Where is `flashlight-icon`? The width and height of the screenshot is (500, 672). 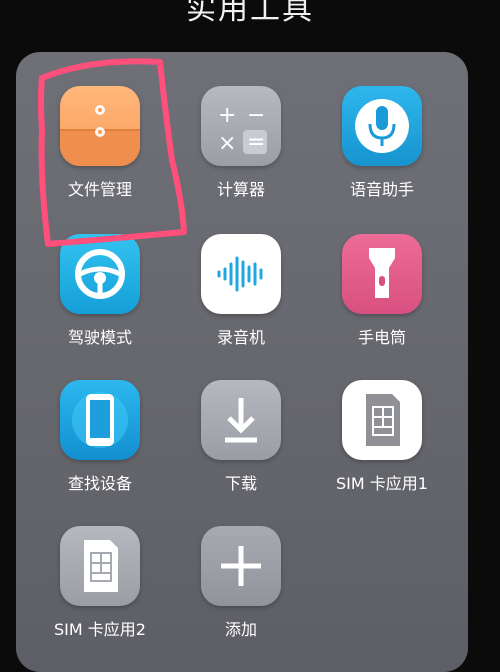
flashlight-icon is located at coordinates (382, 274).